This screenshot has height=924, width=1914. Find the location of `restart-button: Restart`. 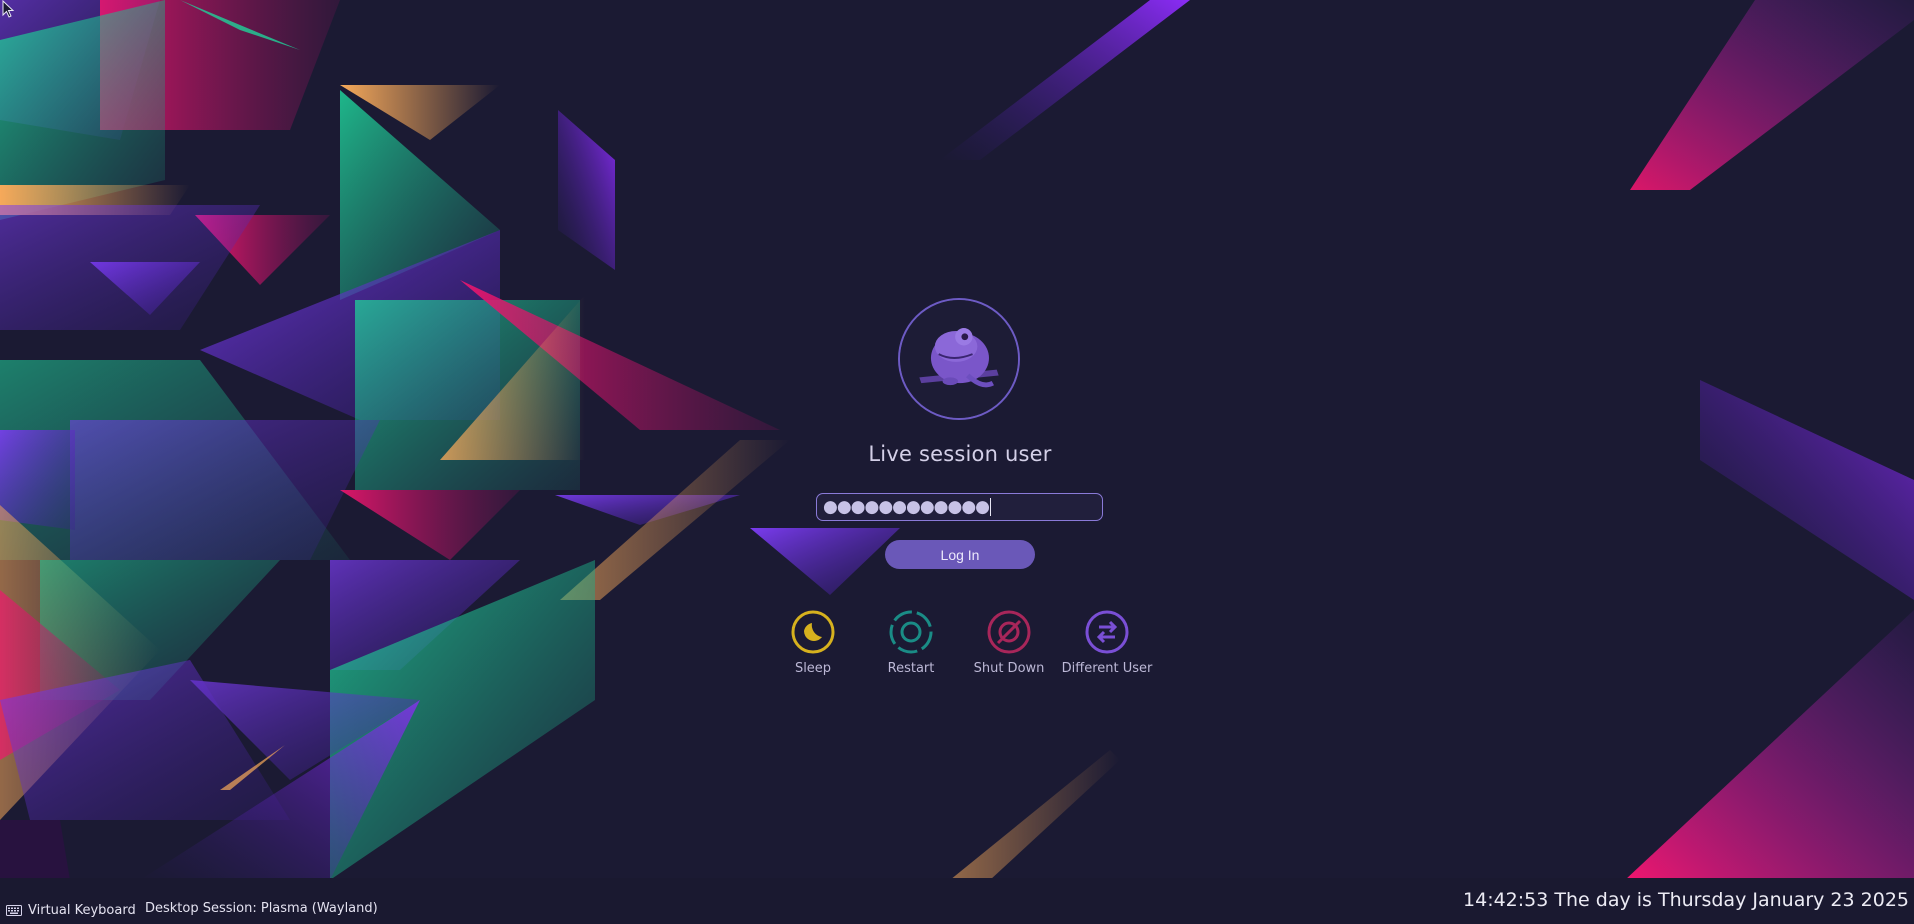

restart-button: Restart is located at coordinates (911, 642).